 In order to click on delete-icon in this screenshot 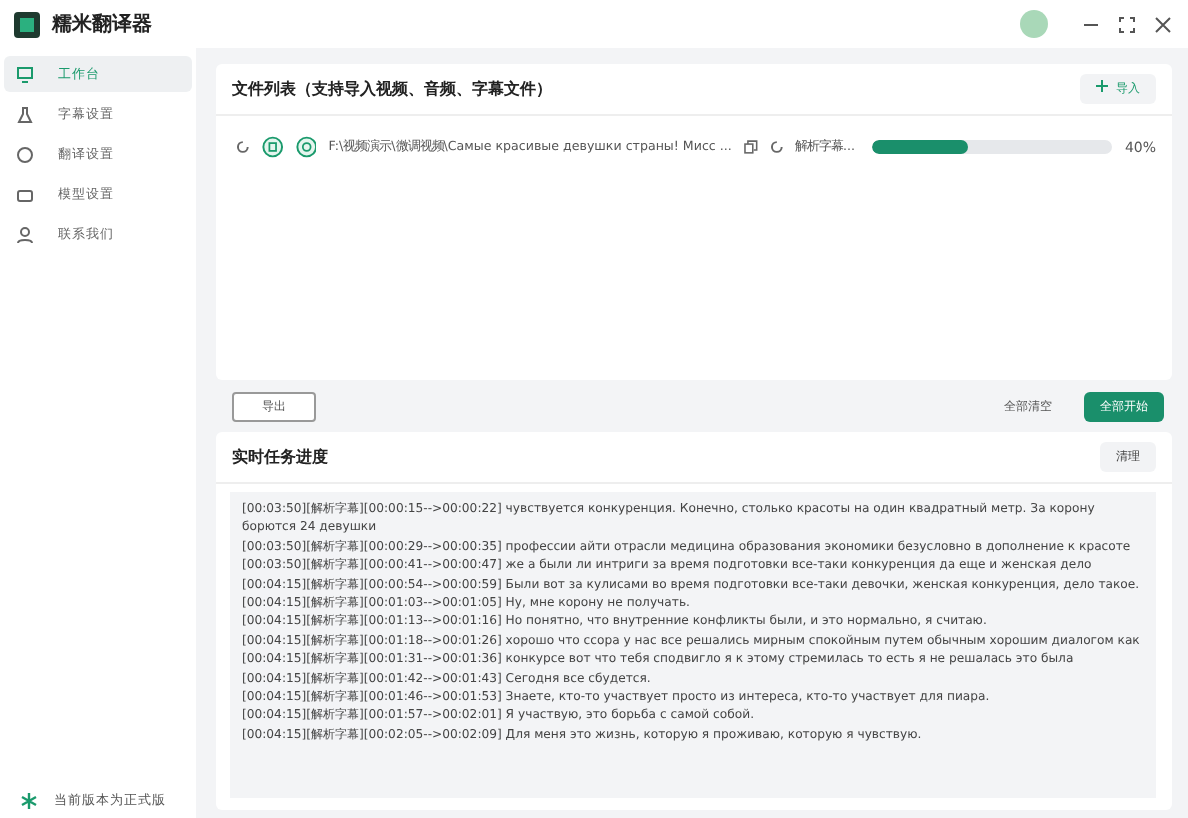, I will do `click(272, 147)`.